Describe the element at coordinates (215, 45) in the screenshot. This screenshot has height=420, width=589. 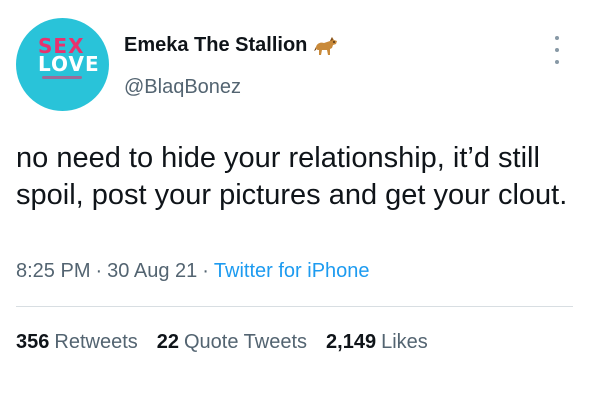
I see `author-display-name: Emeka The Stallion` at that location.